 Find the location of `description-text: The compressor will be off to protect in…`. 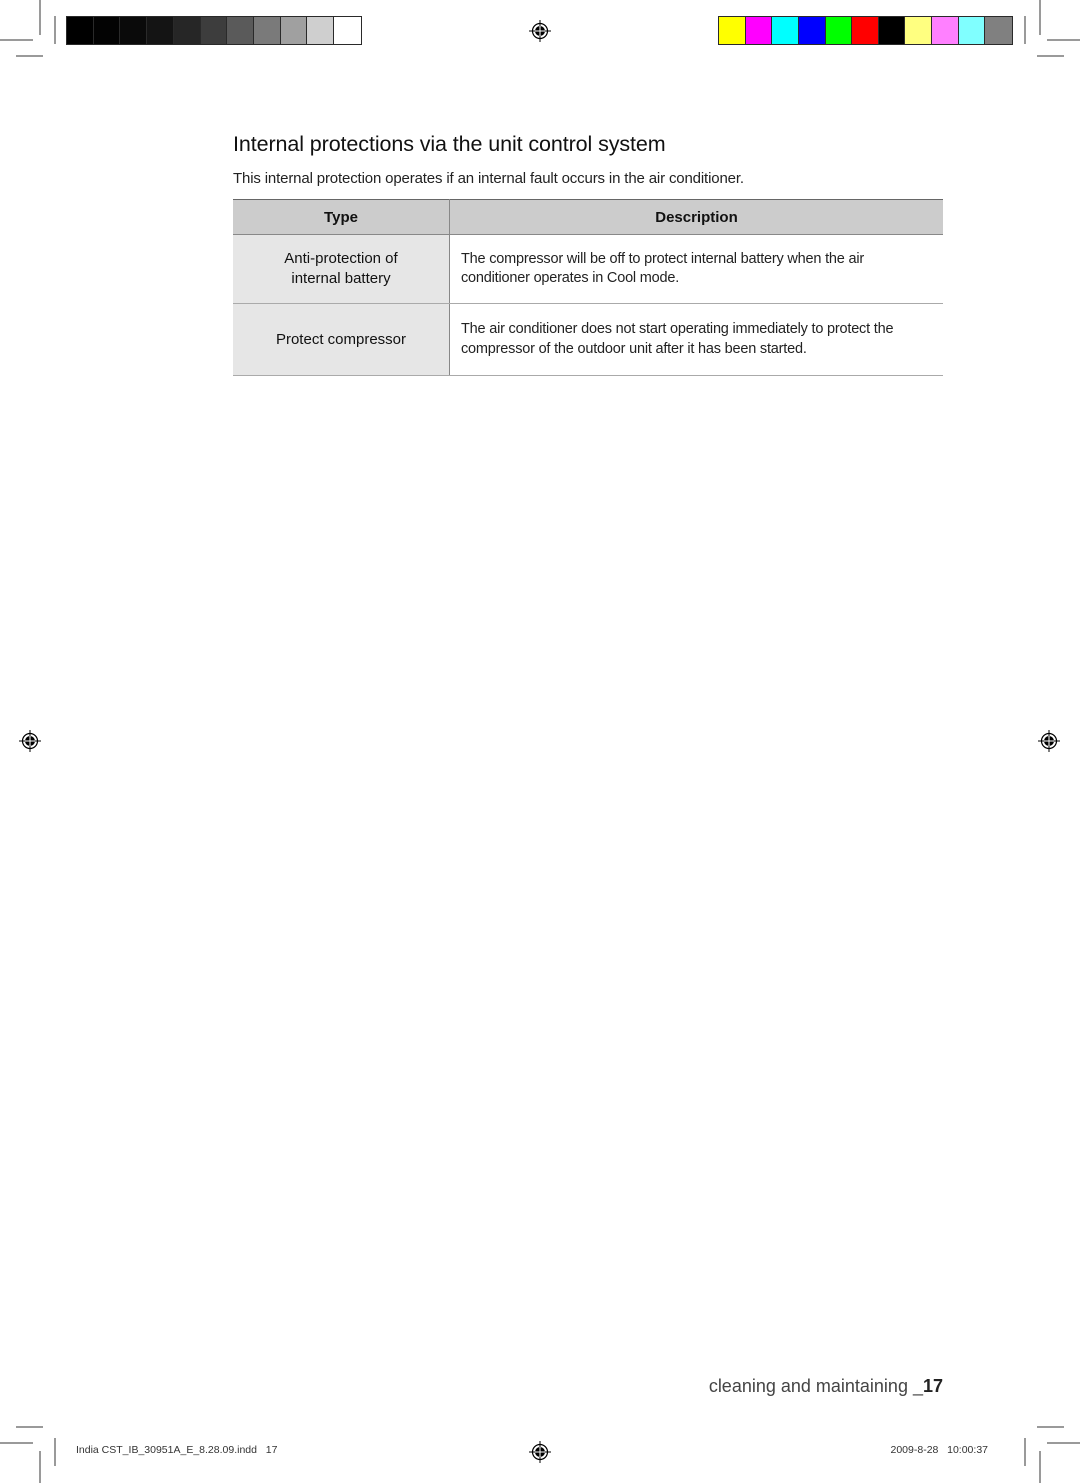

description-text: The compressor will be off to protect in… is located at coordinates (663, 258).